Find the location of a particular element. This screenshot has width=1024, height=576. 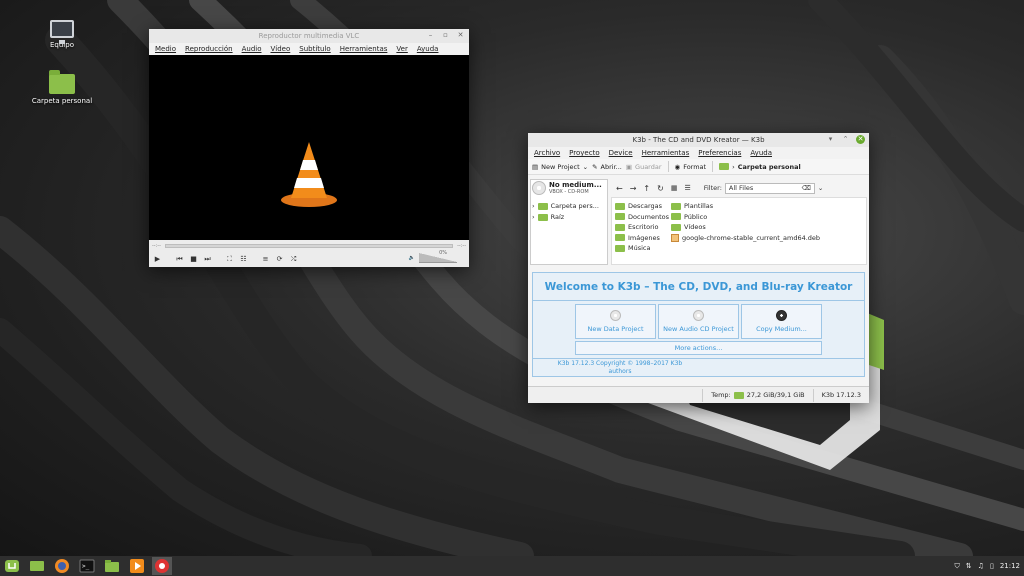

volume-slider: 0% is located at coordinates (438, 256).